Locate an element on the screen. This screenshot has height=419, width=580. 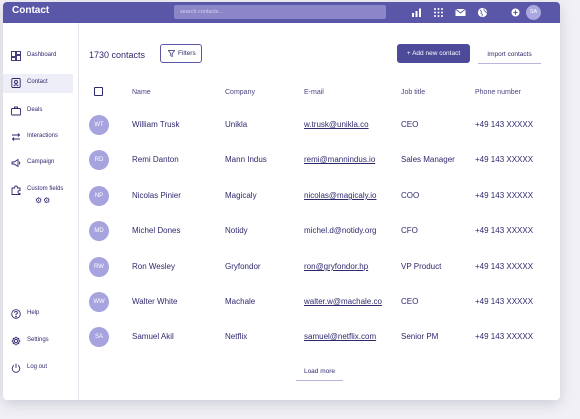
top-bar: Contact SA is located at coordinates (281, 12).